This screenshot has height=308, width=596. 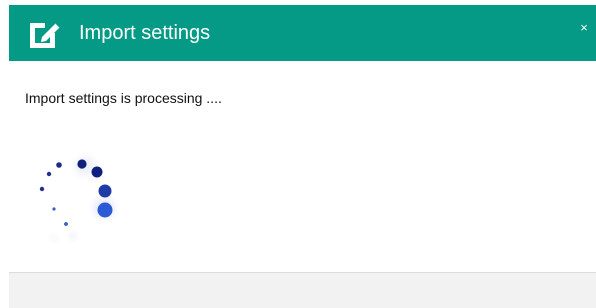 I want to click on loading-spinner-icon, so click(x=77, y=199).